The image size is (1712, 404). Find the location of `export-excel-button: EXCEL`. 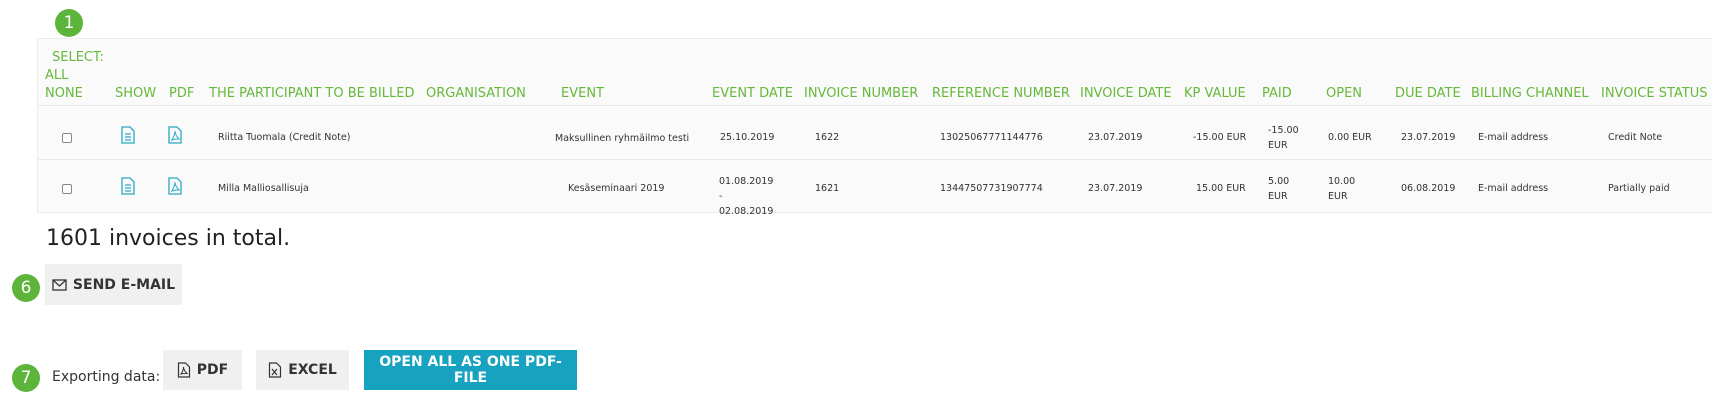

export-excel-button: EXCEL is located at coordinates (302, 370).